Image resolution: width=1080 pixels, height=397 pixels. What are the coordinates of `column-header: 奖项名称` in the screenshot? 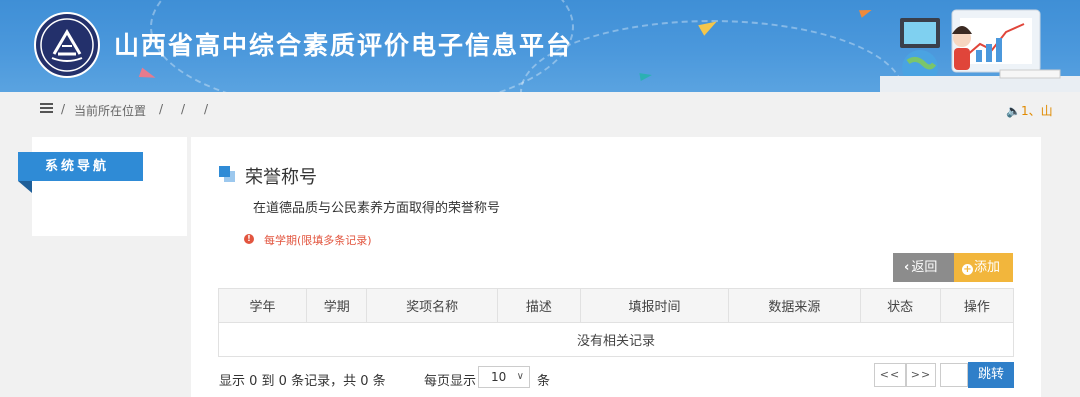 It's located at (432, 305).